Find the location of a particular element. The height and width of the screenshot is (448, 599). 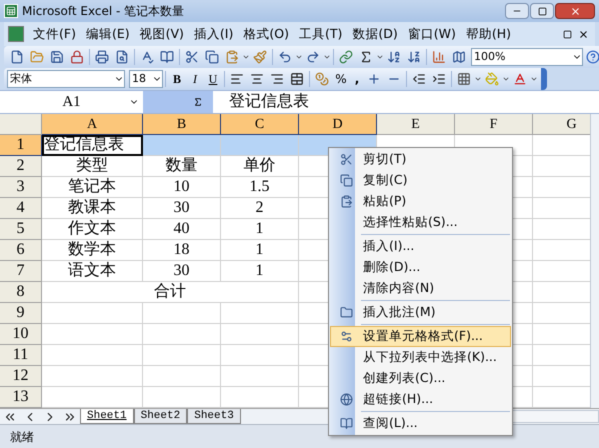

window-title: Microsoft Excel - 笔记本数量 is located at coordinates (103, 11).